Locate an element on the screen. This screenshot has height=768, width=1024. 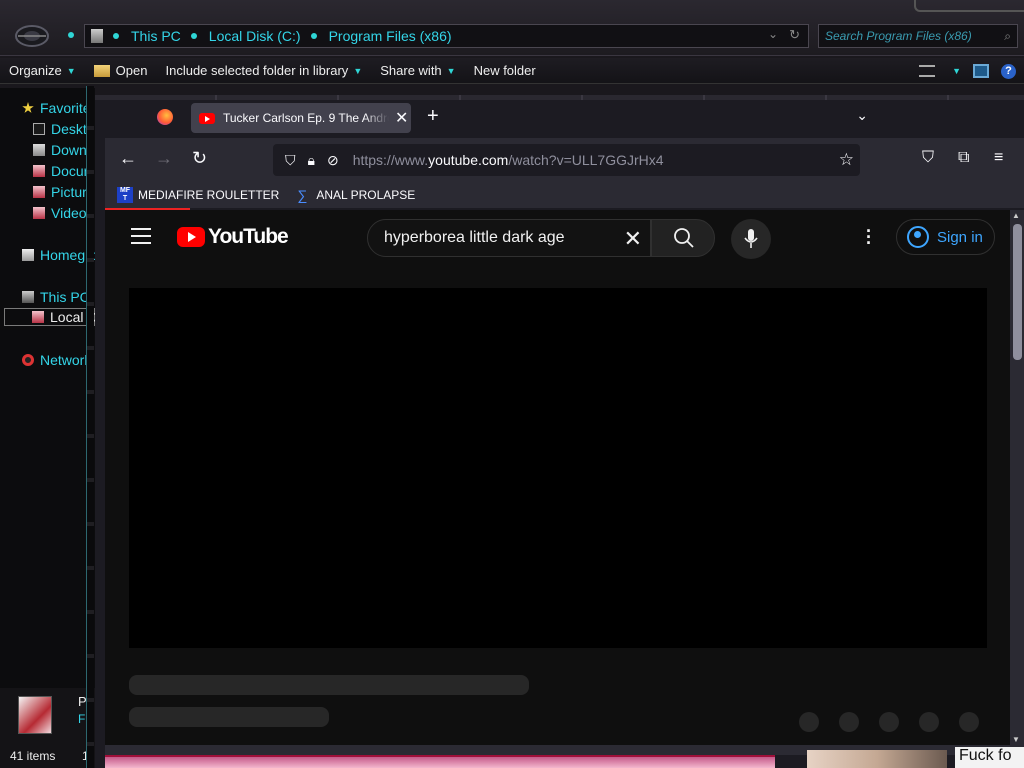
lock-icon: 🔒︎ is located at coordinates (311, 160).